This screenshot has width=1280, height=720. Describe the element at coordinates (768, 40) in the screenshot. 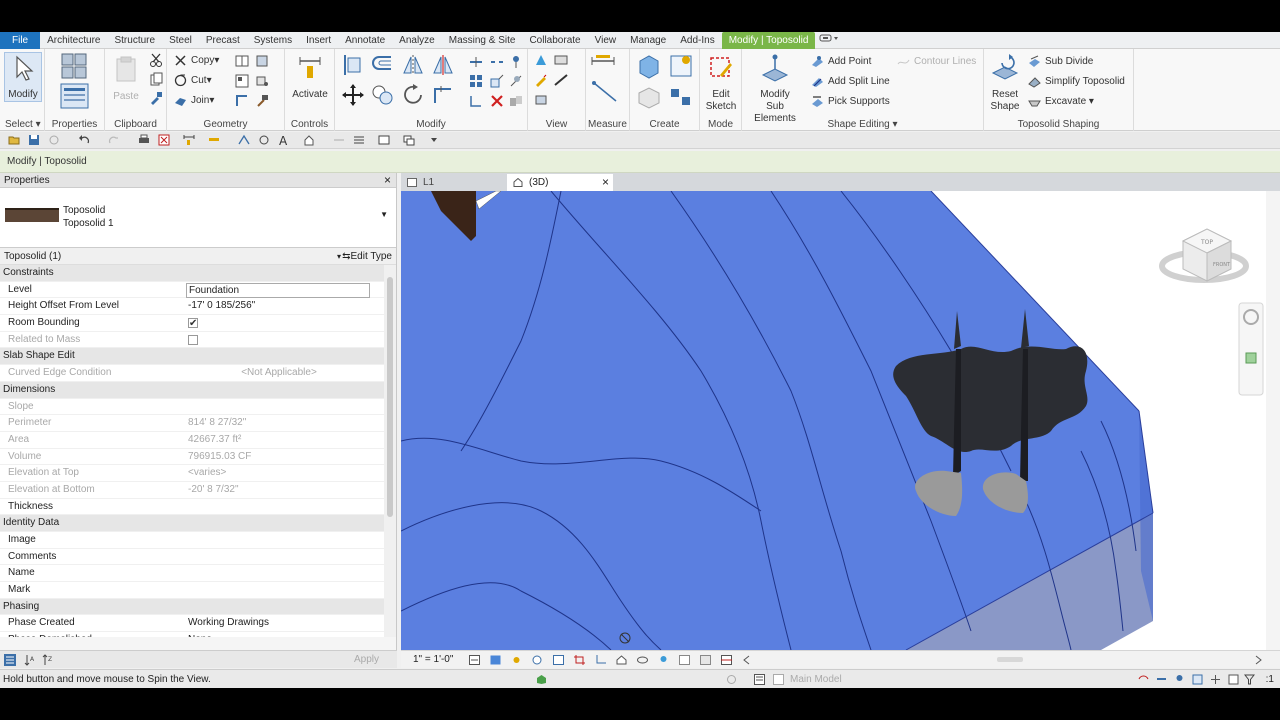

I see `tab-modify-toposolid: Modify | Toposolid` at that location.